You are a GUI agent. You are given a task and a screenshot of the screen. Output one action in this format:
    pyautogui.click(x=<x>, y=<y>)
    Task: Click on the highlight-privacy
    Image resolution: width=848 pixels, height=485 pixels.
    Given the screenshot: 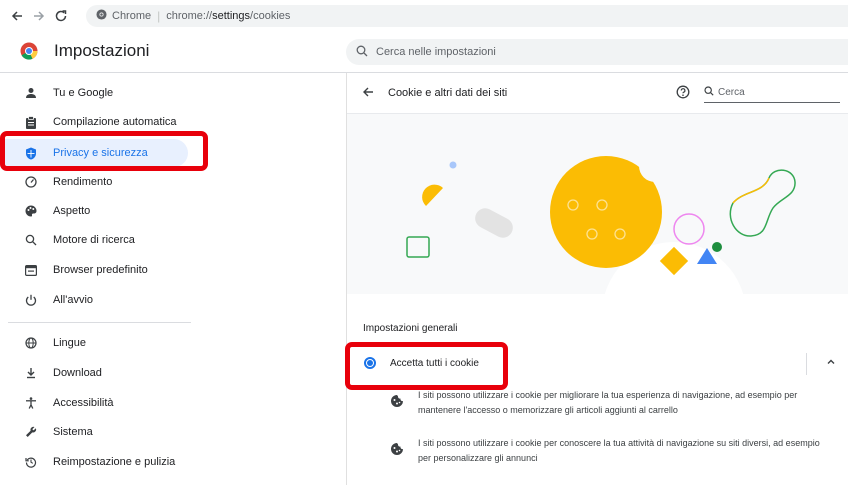 What is the action you would take?
    pyautogui.click(x=104, y=151)
    